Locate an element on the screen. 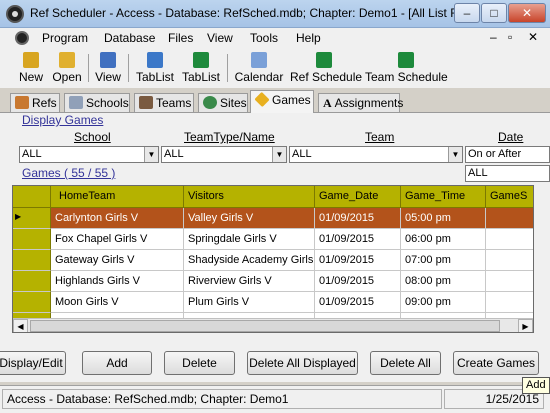 The height and width of the screenshot is (413, 550). cell-visitors: Riverview Girls V is located at coordinates (249, 281).